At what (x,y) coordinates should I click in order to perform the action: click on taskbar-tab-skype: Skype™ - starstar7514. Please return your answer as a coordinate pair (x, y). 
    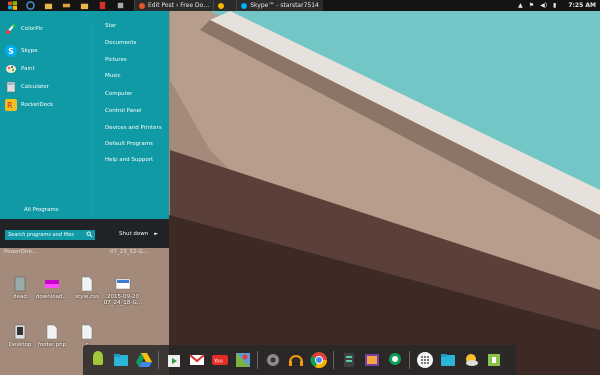
    Looking at the image, I should click on (279, 5).